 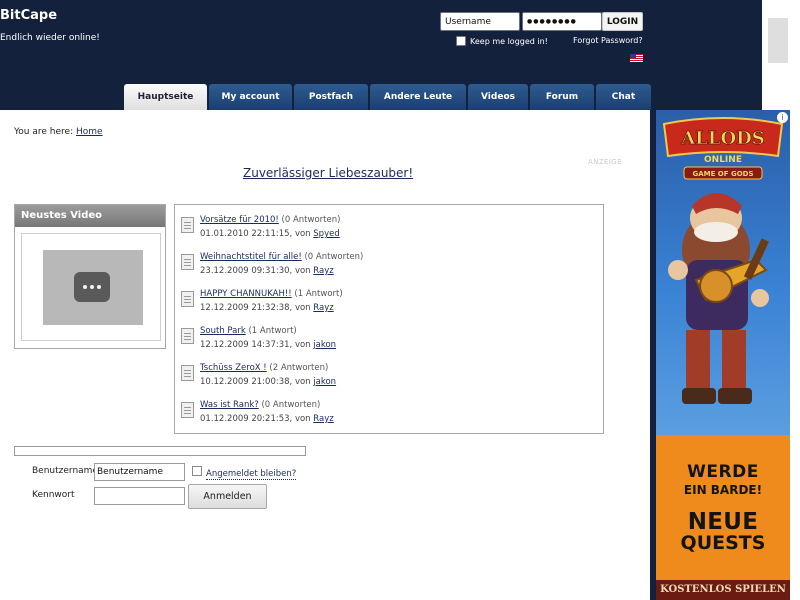 I want to click on ad-headline-2: EIN BARDE!, so click(x=723, y=490).